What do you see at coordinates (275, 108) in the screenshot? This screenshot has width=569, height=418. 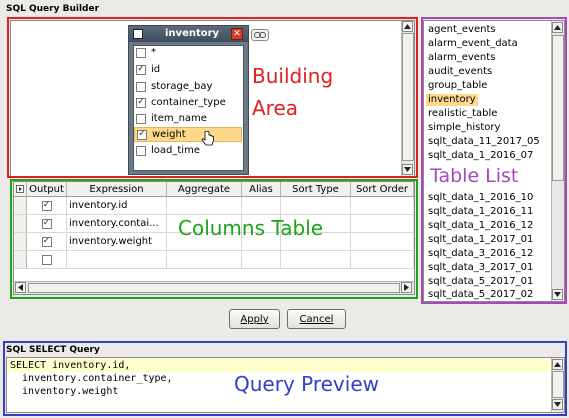 I see `building-area-label-2: Area` at bounding box center [275, 108].